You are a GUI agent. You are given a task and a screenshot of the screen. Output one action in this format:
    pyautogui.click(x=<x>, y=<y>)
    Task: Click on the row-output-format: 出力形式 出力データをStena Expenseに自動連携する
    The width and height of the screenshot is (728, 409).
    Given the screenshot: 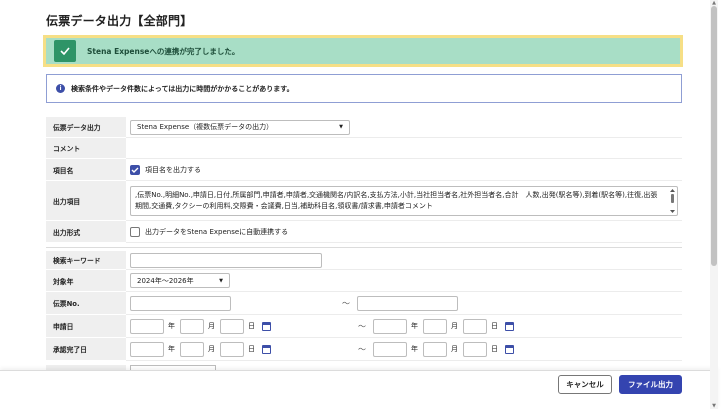 What is the action you would take?
    pyautogui.click(x=364, y=232)
    